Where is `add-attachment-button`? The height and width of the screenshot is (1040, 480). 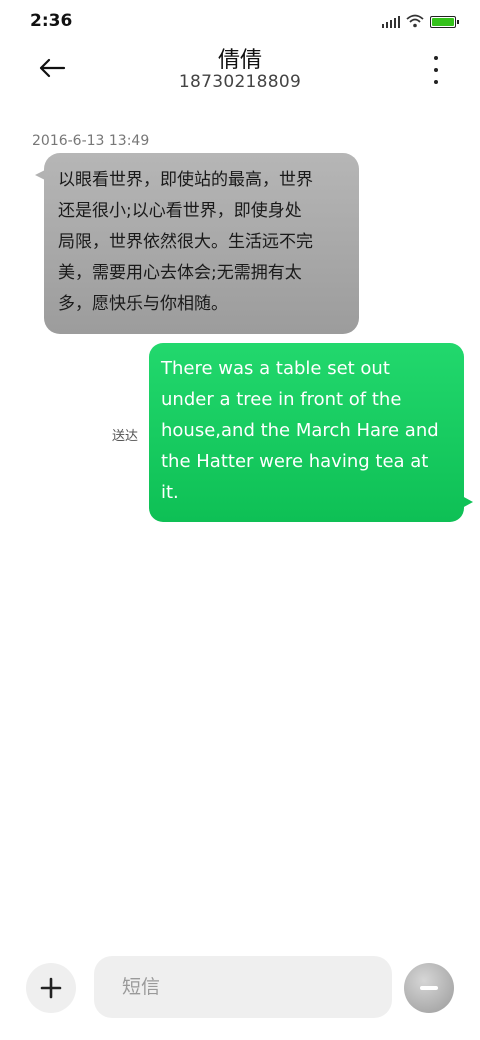 add-attachment-button is located at coordinates (51, 988).